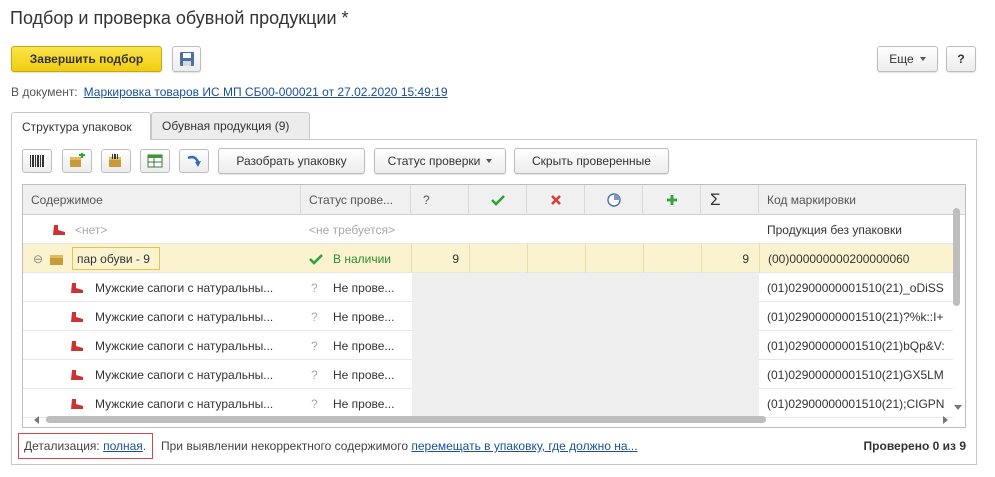 The height and width of the screenshot is (477, 995). Describe the element at coordinates (956, 257) in the screenshot. I see `vertical-scroll-thumb` at that location.